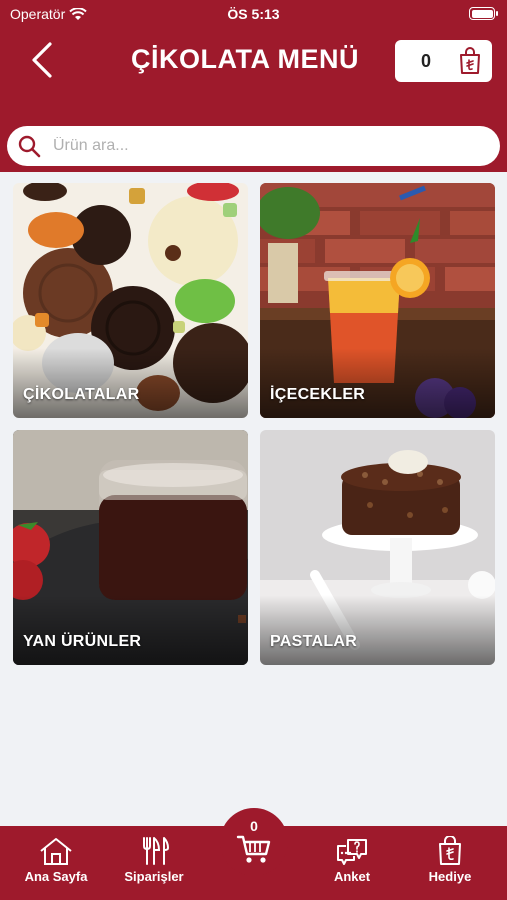  Describe the element at coordinates (377, 547) in the screenshot. I see `category-card-pastalar: PASTALAR` at that location.